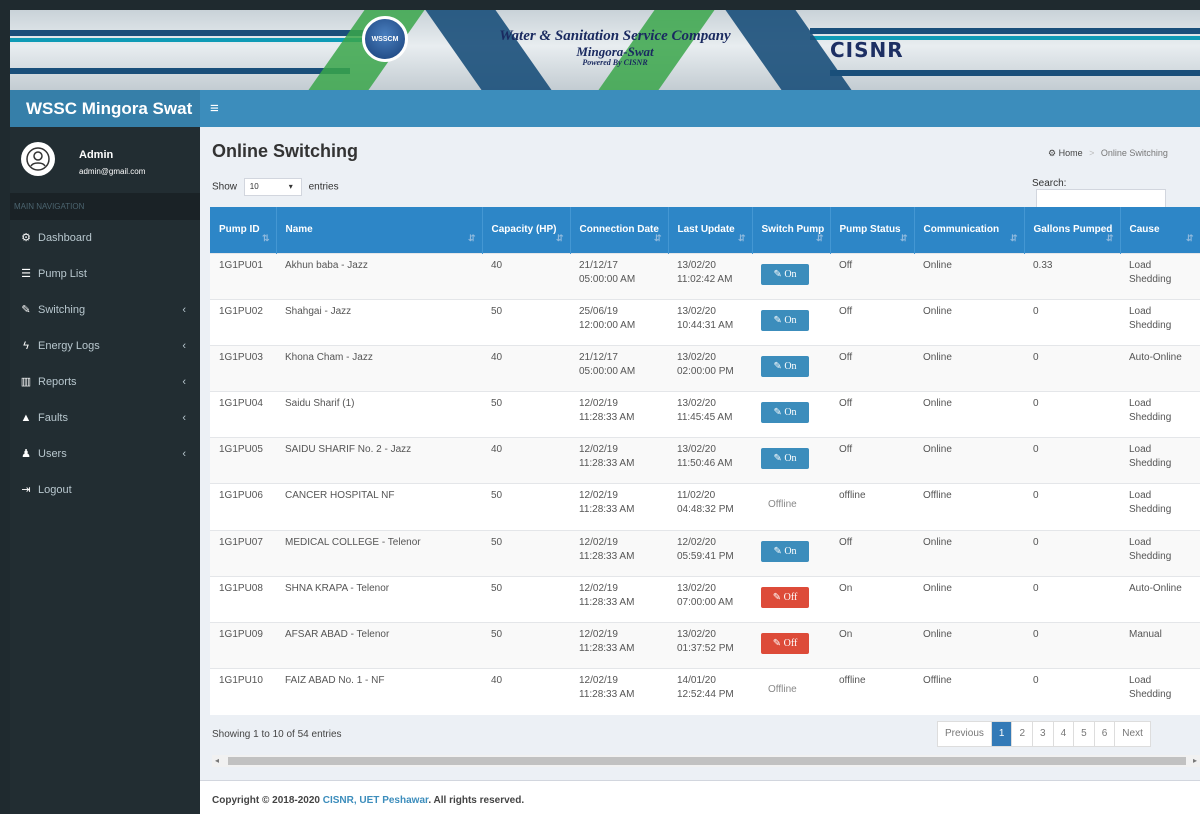 The width and height of the screenshot is (1200, 814). Describe the element at coordinates (105, 418) in the screenshot. I see `sidebar-item-faults: ▲ Faults ‹` at that location.